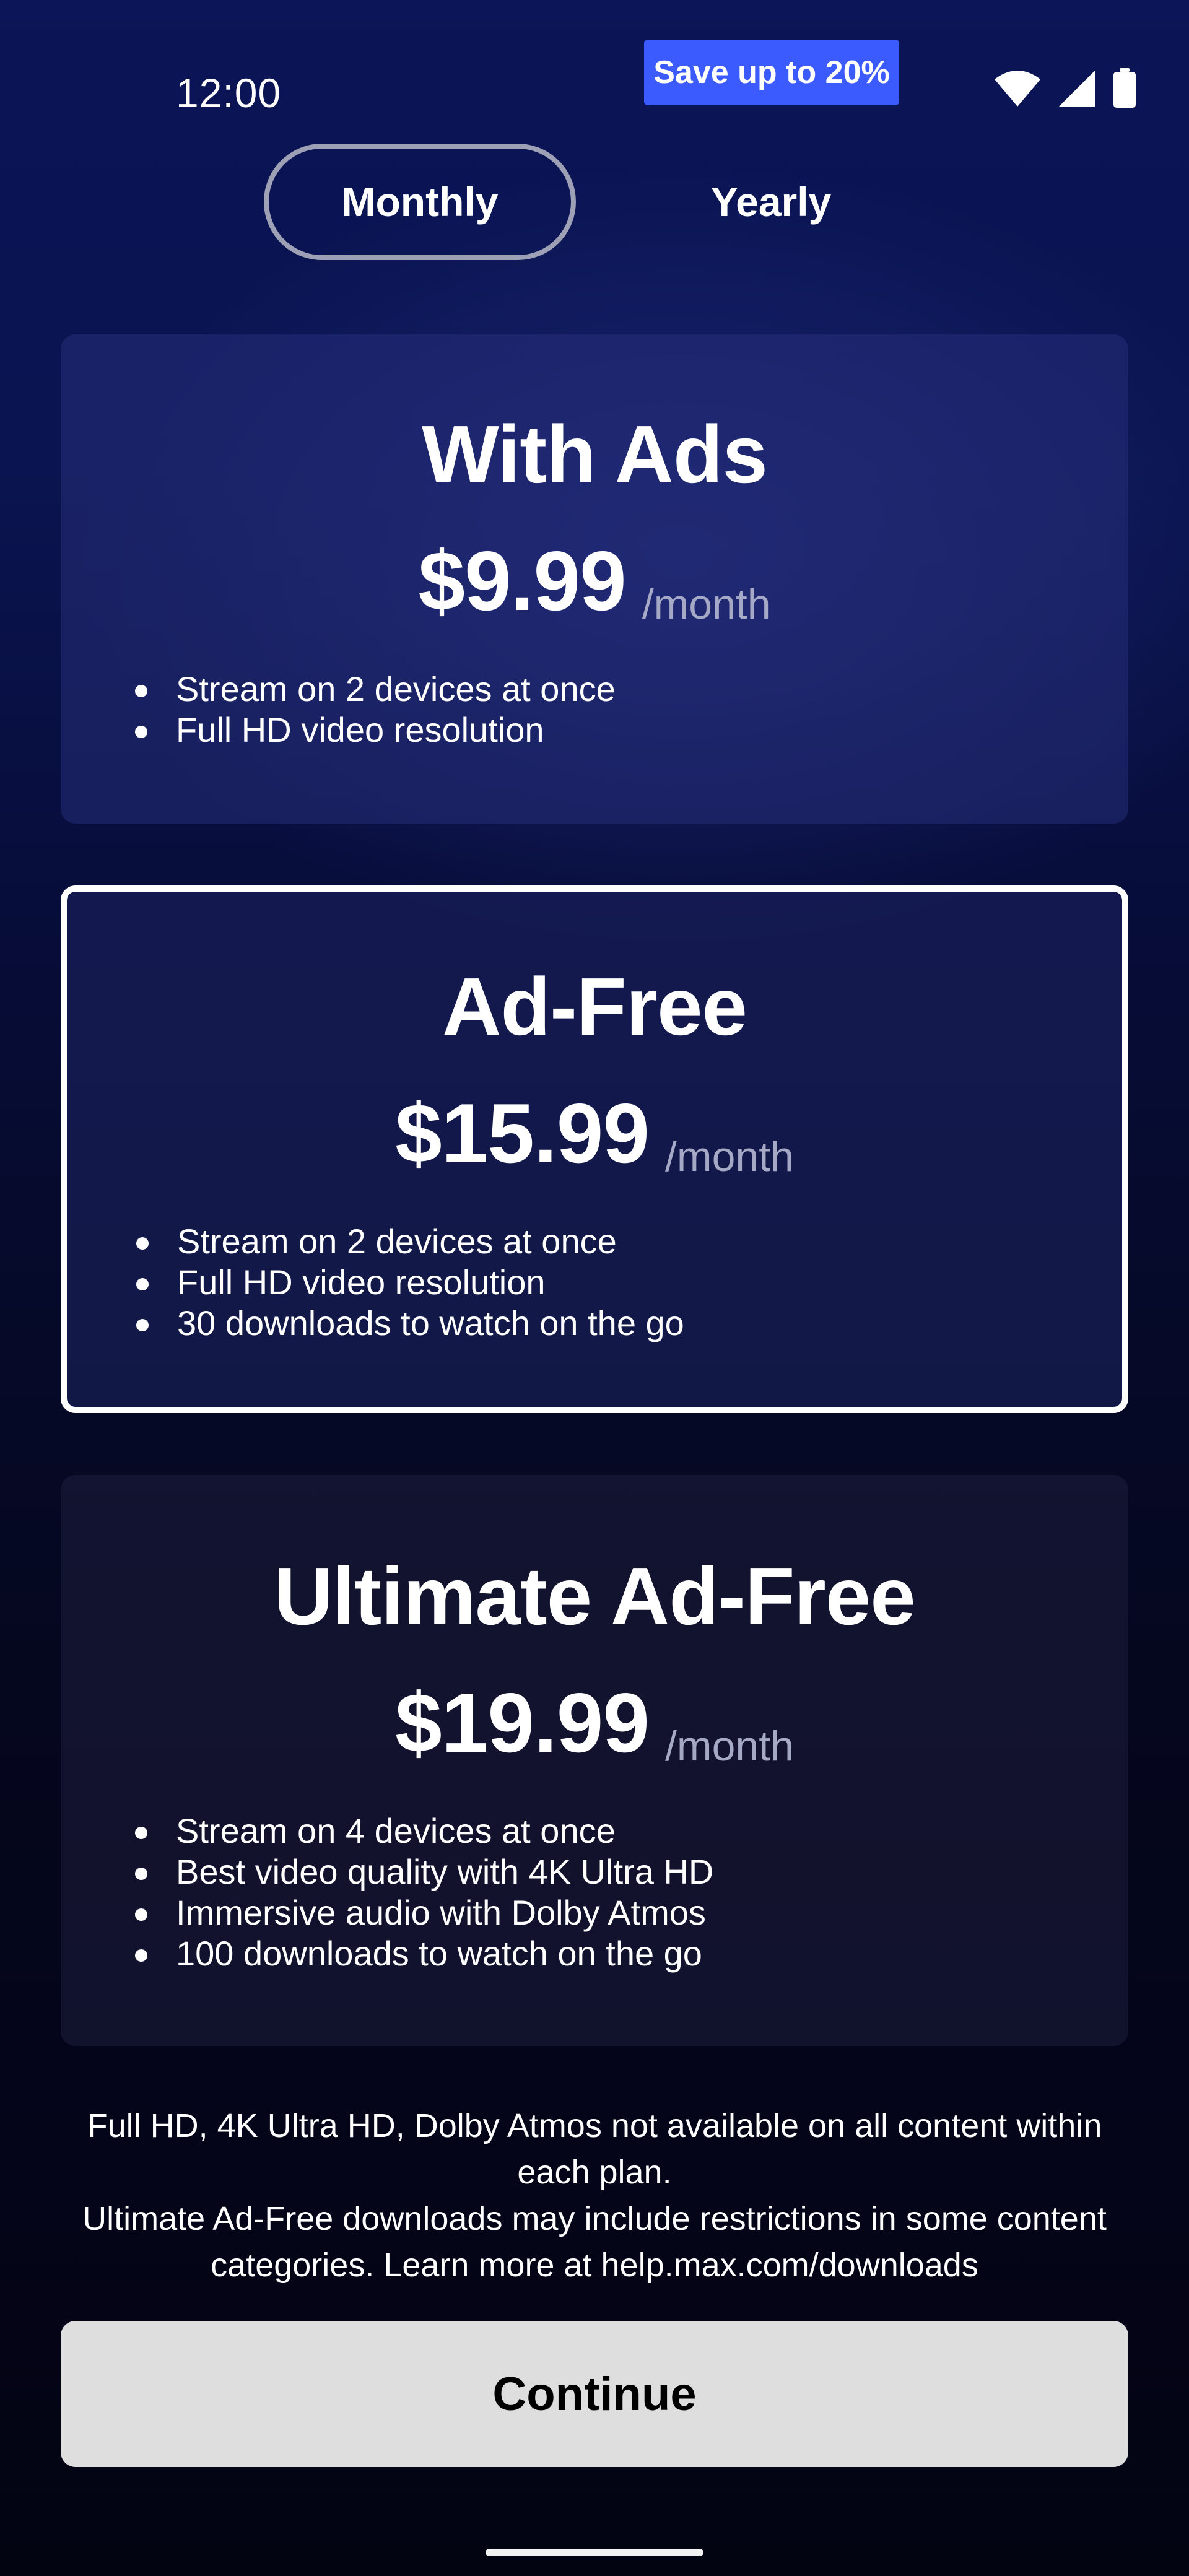 The height and width of the screenshot is (2576, 1189). I want to click on continue-button: Continue, so click(594, 2394).